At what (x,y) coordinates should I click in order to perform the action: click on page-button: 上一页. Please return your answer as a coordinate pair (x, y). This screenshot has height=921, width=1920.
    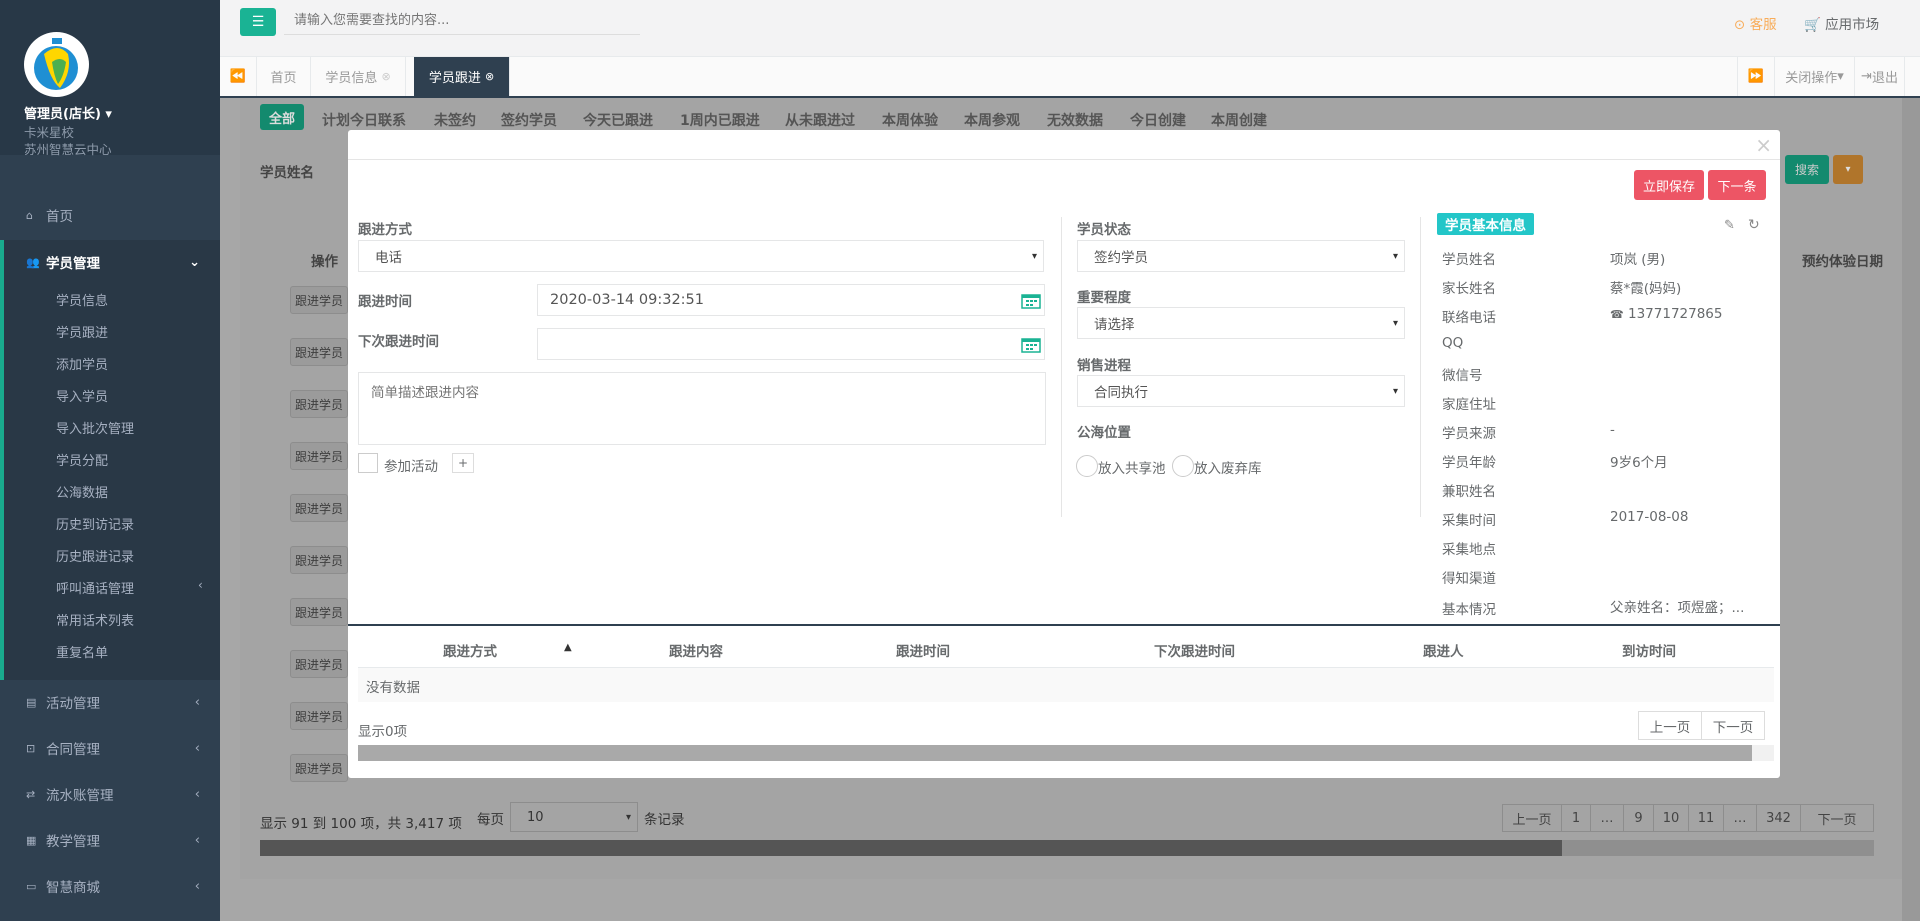
    Looking at the image, I should click on (1532, 818).